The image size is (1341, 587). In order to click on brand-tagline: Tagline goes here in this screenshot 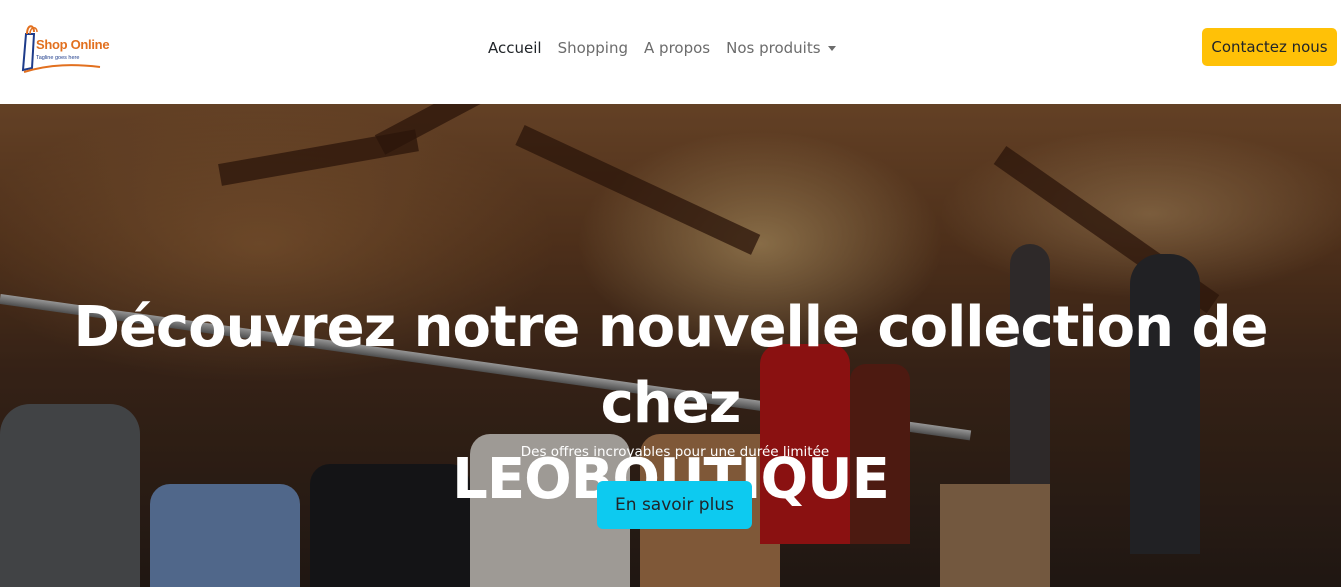, I will do `click(58, 58)`.